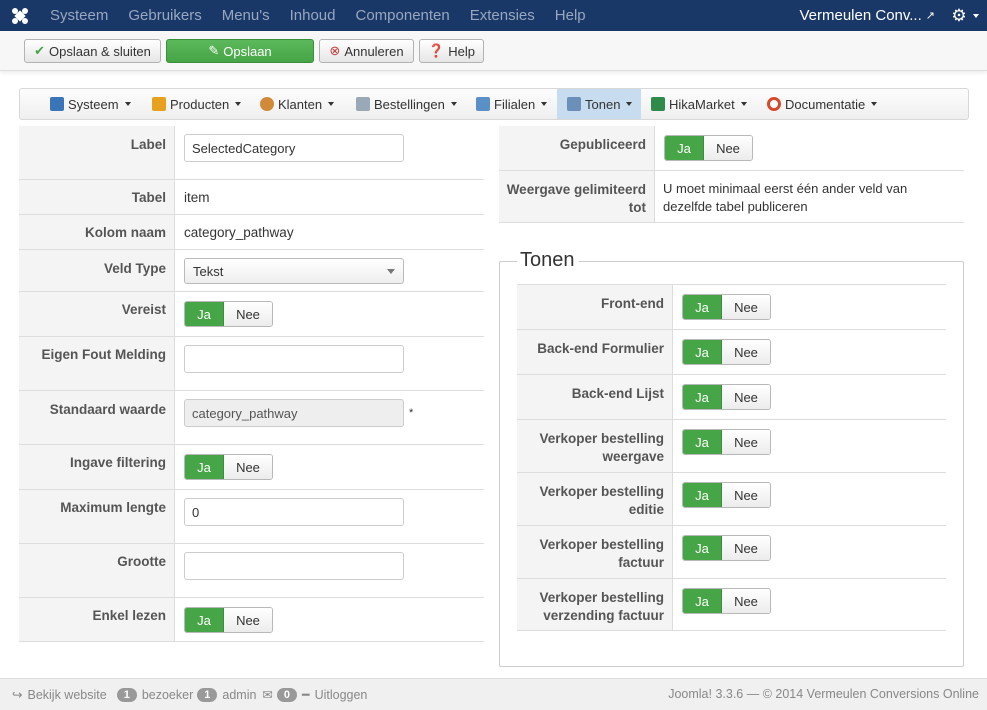 Image resolution: width=987 pixels, height=710 pixels. I want to click on input-filtering-no: Nee, so click(248, 467).